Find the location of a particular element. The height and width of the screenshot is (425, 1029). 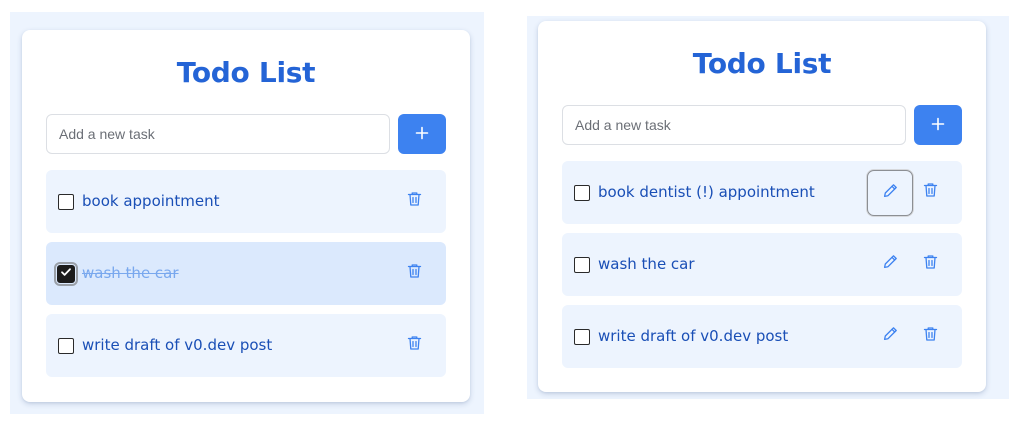

list-item: book dentist (!) appointment is located at coordinates (762, 192).